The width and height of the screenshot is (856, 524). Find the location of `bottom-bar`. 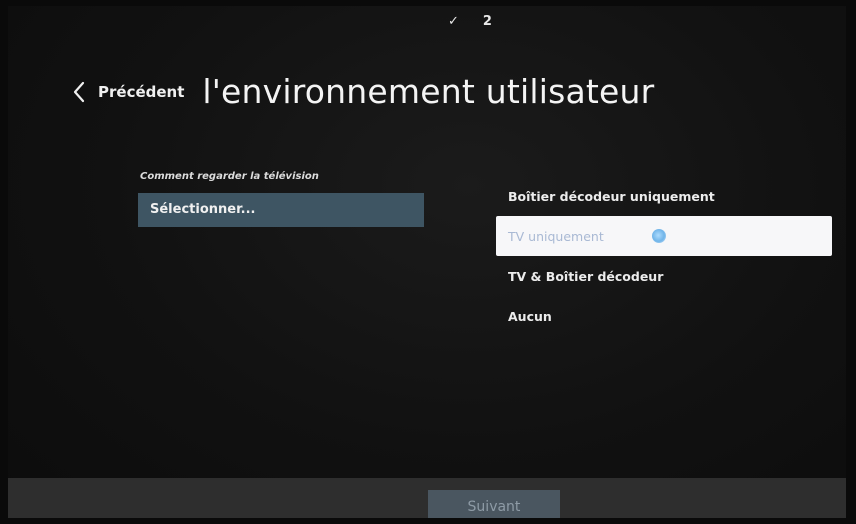

bottom-bar is located at coordinates (427, 498).